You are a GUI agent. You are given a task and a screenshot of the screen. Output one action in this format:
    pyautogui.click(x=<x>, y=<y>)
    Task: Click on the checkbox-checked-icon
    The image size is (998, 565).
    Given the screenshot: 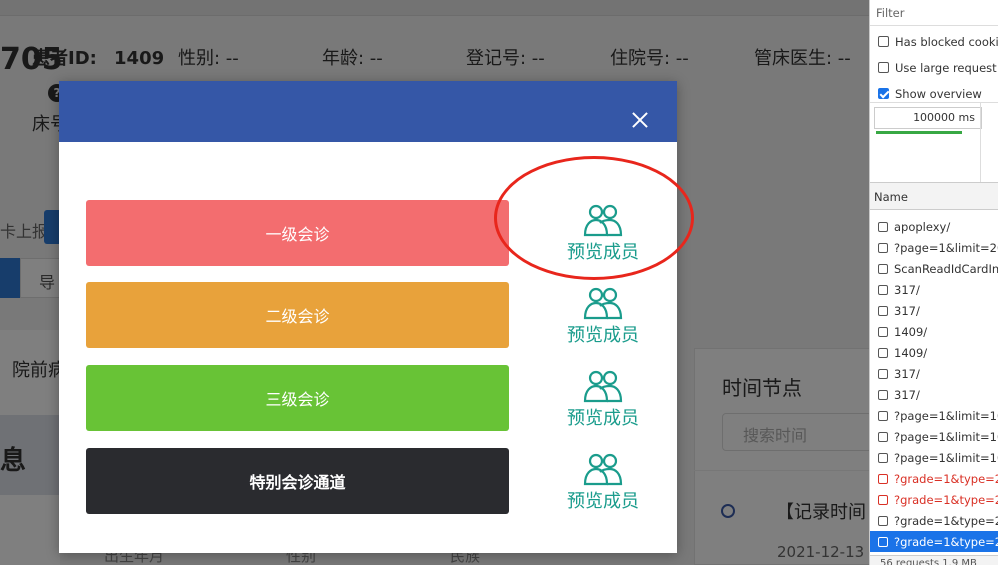 What is the action you would take?
    pyautogui.click(x=883, y=93)
    